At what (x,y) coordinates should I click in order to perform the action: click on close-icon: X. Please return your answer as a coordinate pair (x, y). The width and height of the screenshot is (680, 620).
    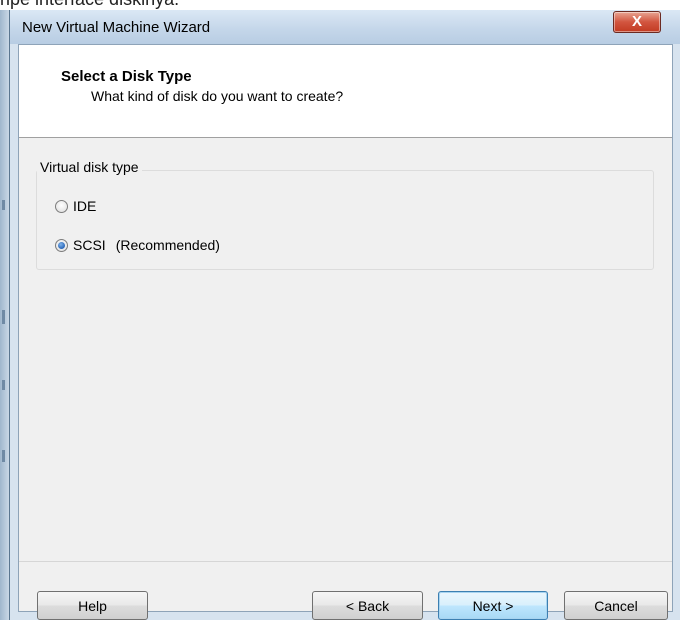
    Looking at the image, I should click on (636, 21).